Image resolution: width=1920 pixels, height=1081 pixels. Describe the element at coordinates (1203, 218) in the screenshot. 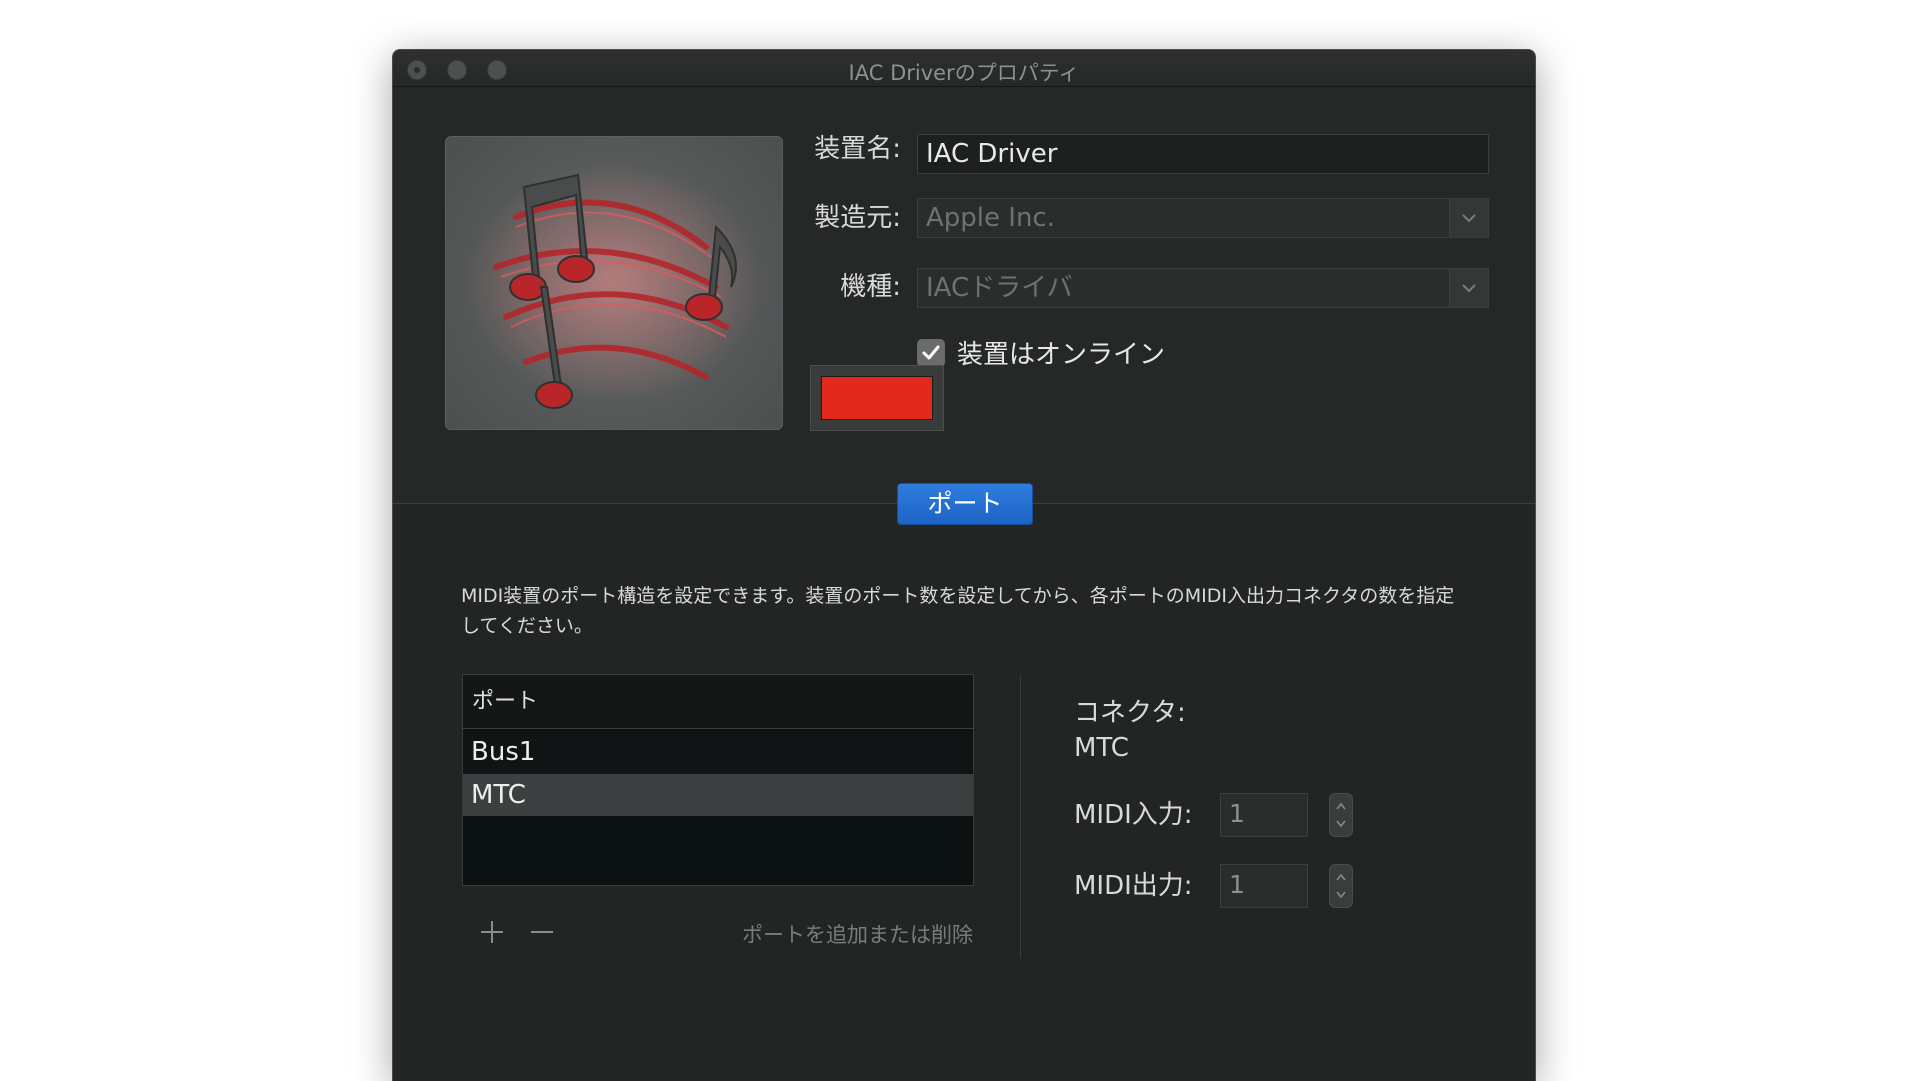

I see `manufacturer-popup: Apple Inc.` at that location.